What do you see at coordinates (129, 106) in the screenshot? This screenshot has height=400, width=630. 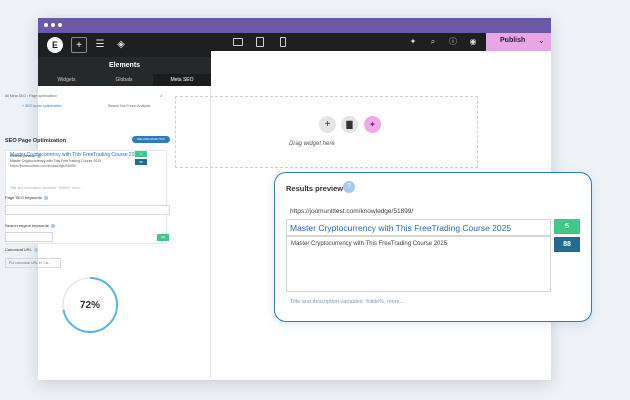 I see `seo-tabs-hint: Search Not Found Analysis` at bounding box center [129, 106].